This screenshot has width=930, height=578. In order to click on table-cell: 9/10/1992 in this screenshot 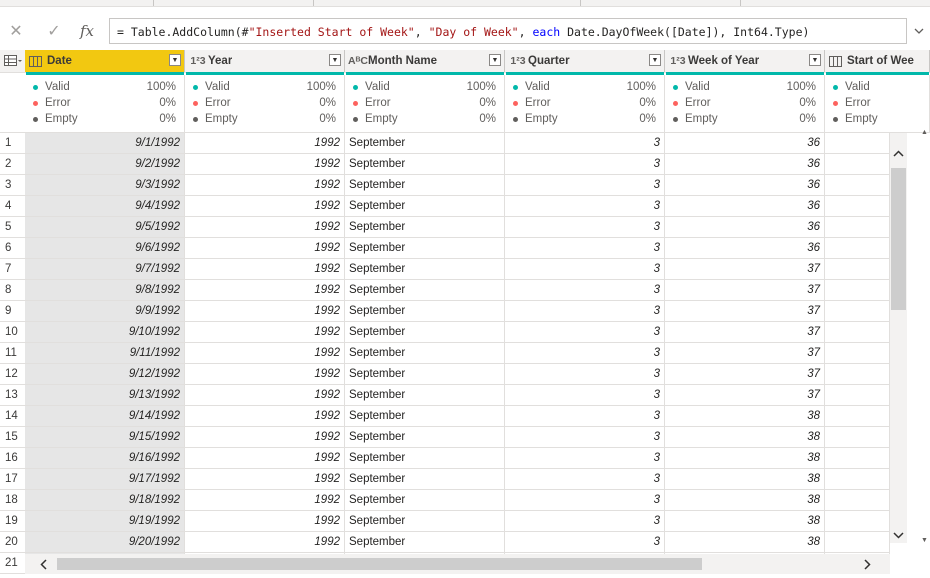, I will do `click(105, 332)`.